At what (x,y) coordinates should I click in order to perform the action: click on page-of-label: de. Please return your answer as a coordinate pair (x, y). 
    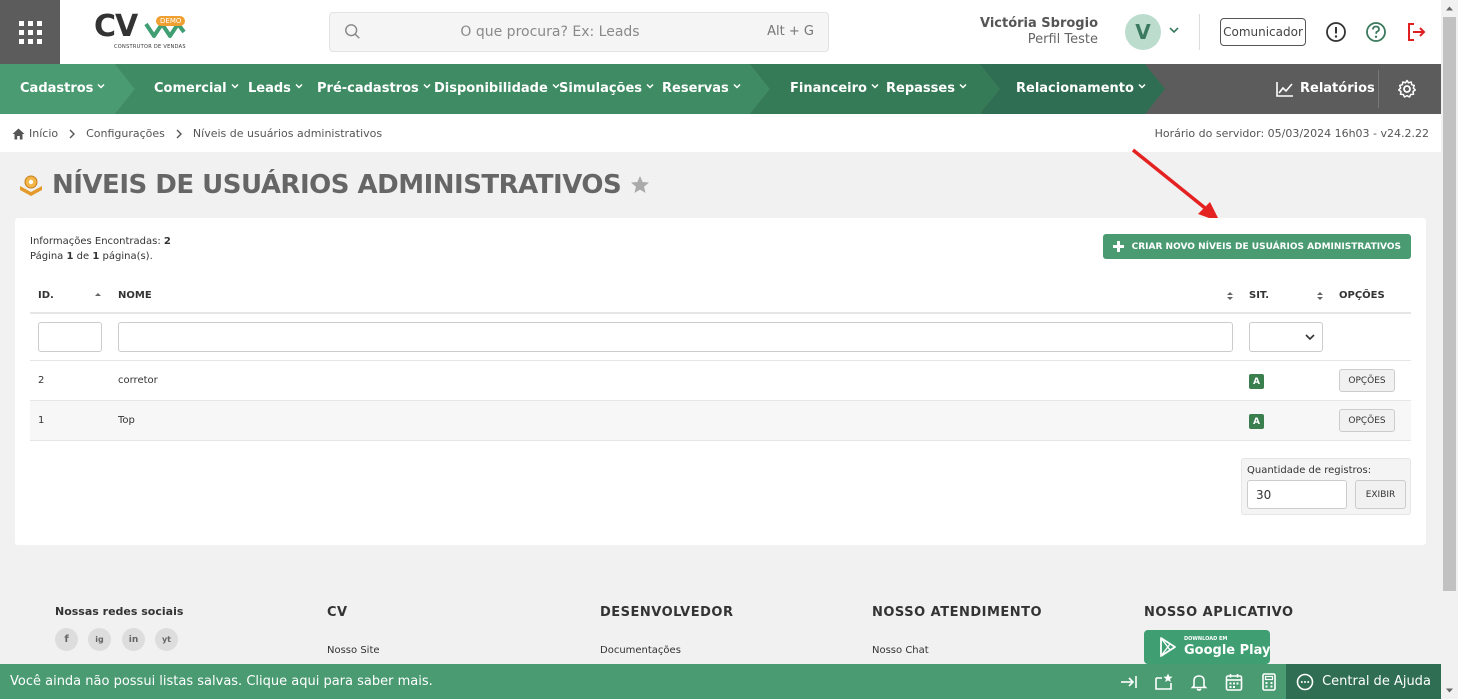
    Looking at the image, I should click on (83, 256).